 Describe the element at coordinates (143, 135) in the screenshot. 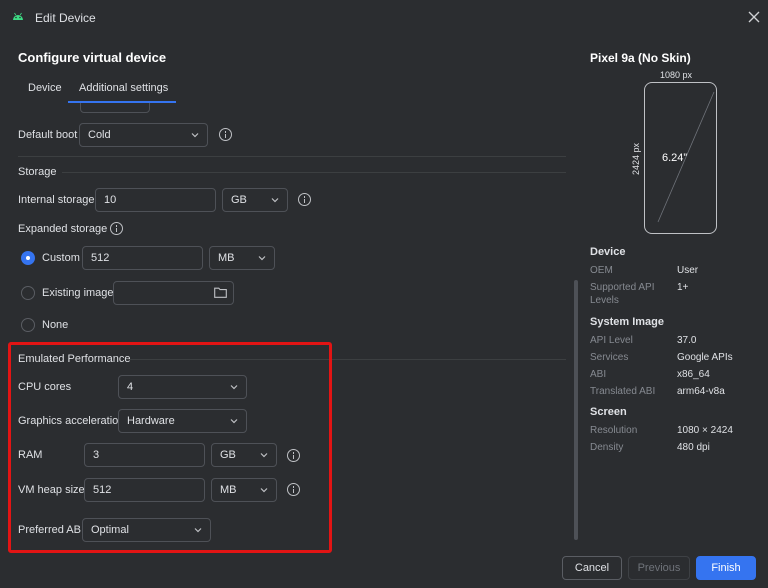

I see `default-boot-select: Cold` at that location.